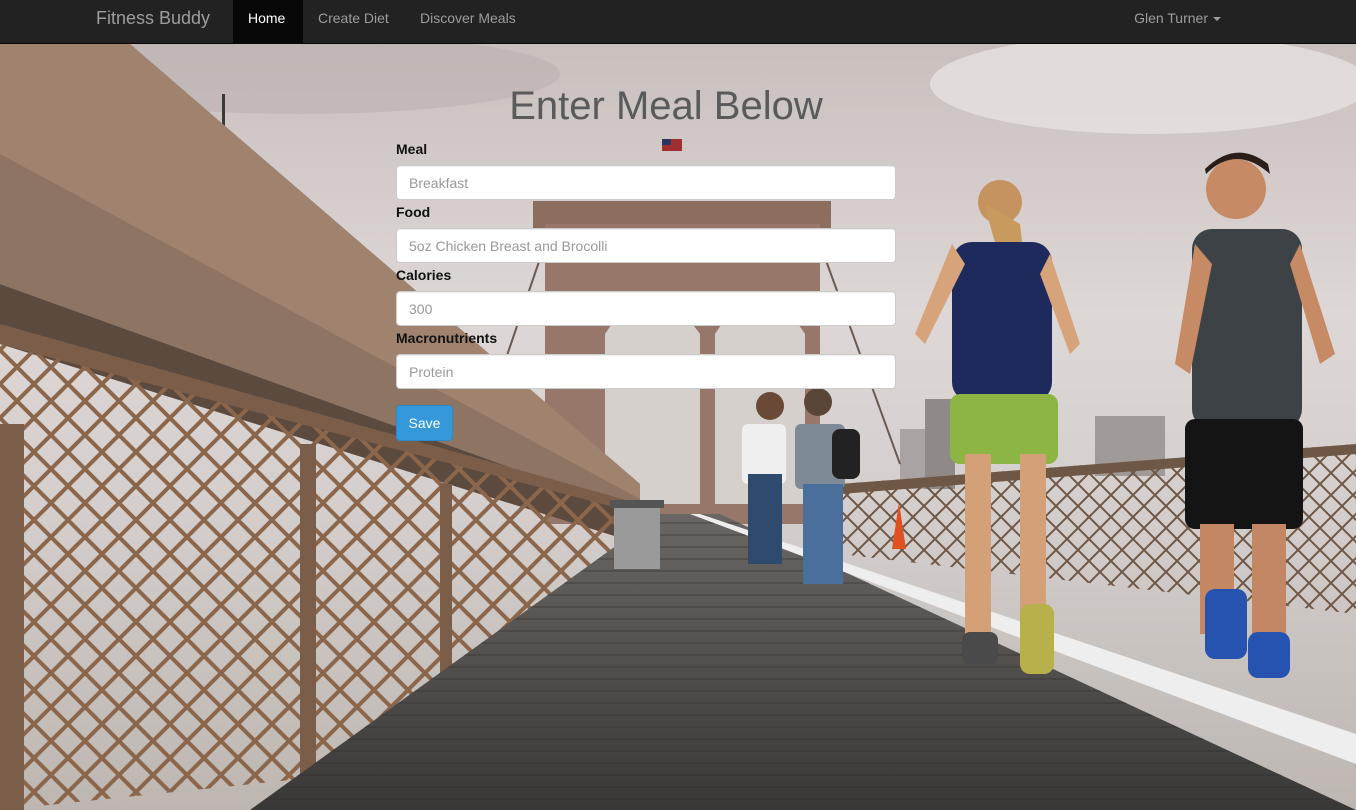  I want to click on caret-down-icon, so click(1217, 19).